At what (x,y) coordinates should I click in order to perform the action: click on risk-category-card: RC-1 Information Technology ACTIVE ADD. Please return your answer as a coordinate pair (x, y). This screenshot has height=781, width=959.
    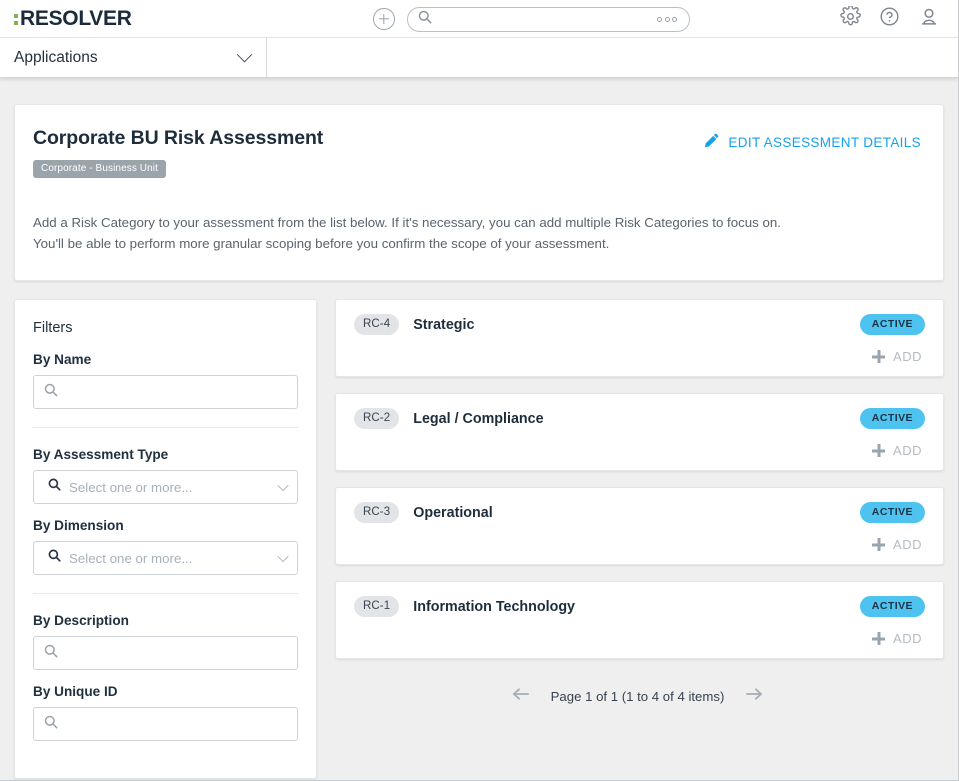
    Looking at the image, I should click on (639, 620).